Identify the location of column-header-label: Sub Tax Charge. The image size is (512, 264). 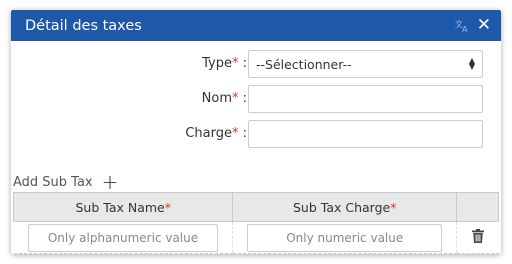
(342, 207).